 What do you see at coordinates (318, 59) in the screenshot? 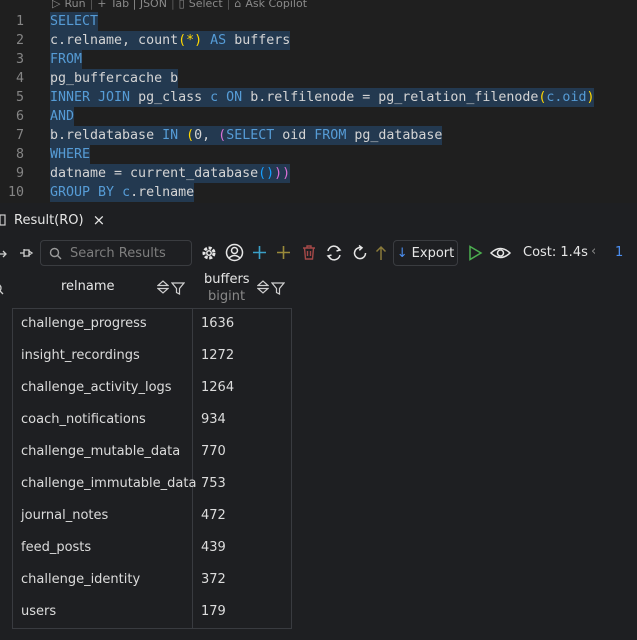
I see `code-line: 3 FROM` at bounding box center [318, 59].